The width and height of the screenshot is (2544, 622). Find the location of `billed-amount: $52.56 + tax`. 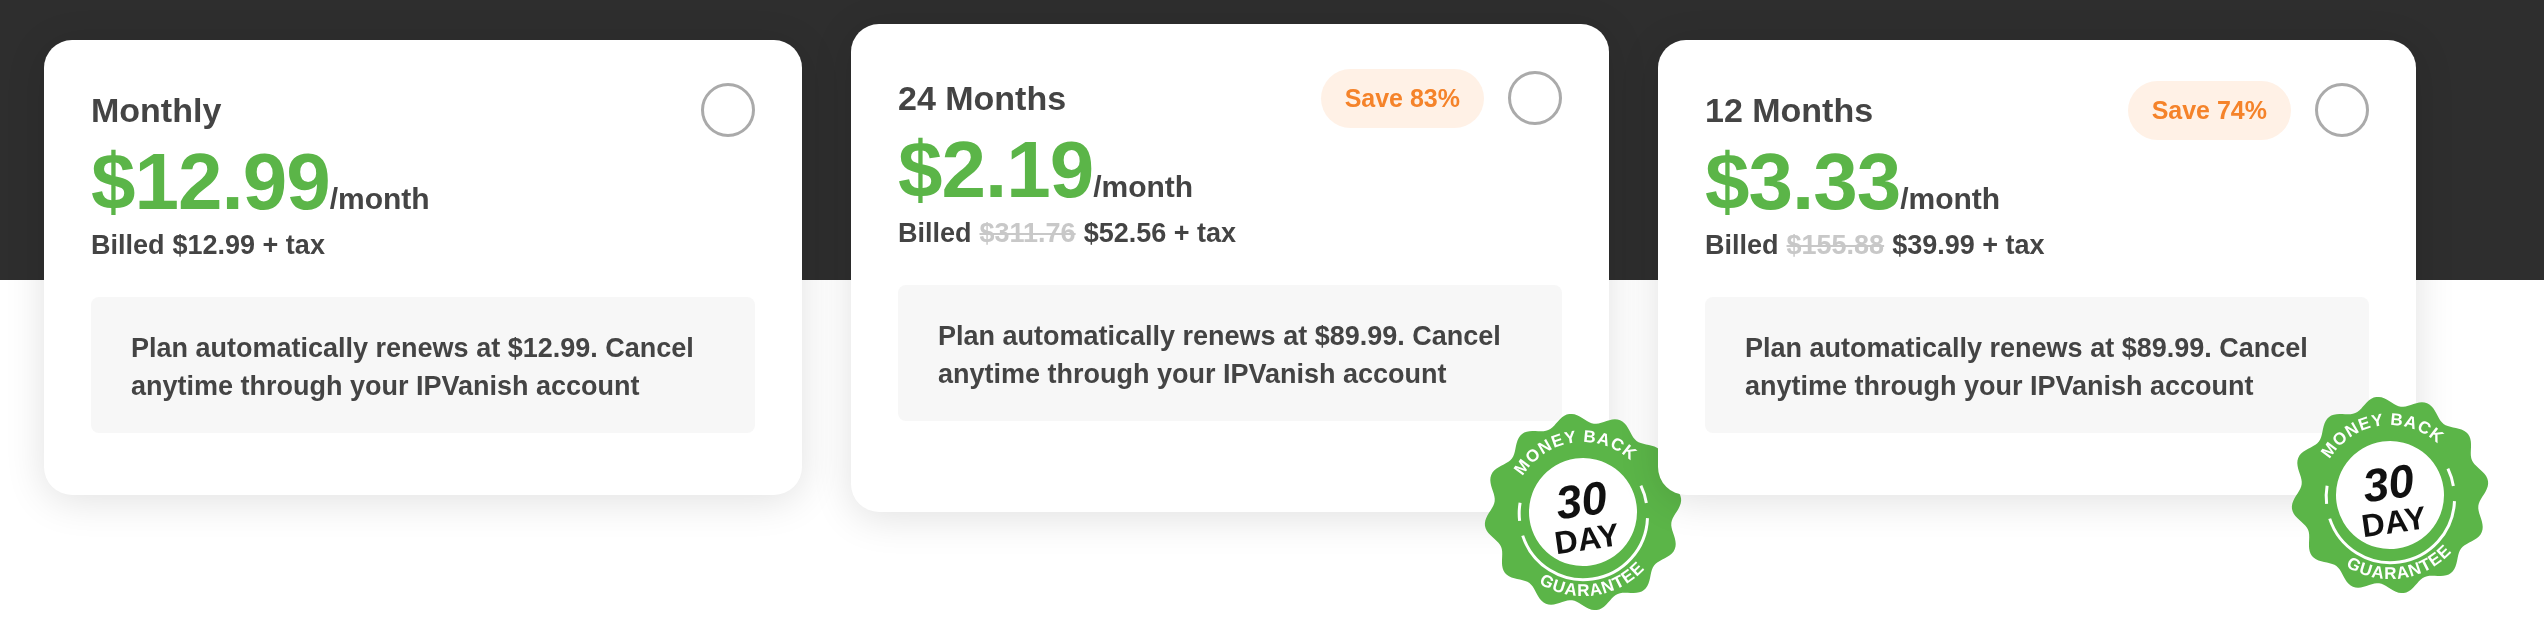

billed-amount: $52.56 + tax is located at coordinates (1159, 233).